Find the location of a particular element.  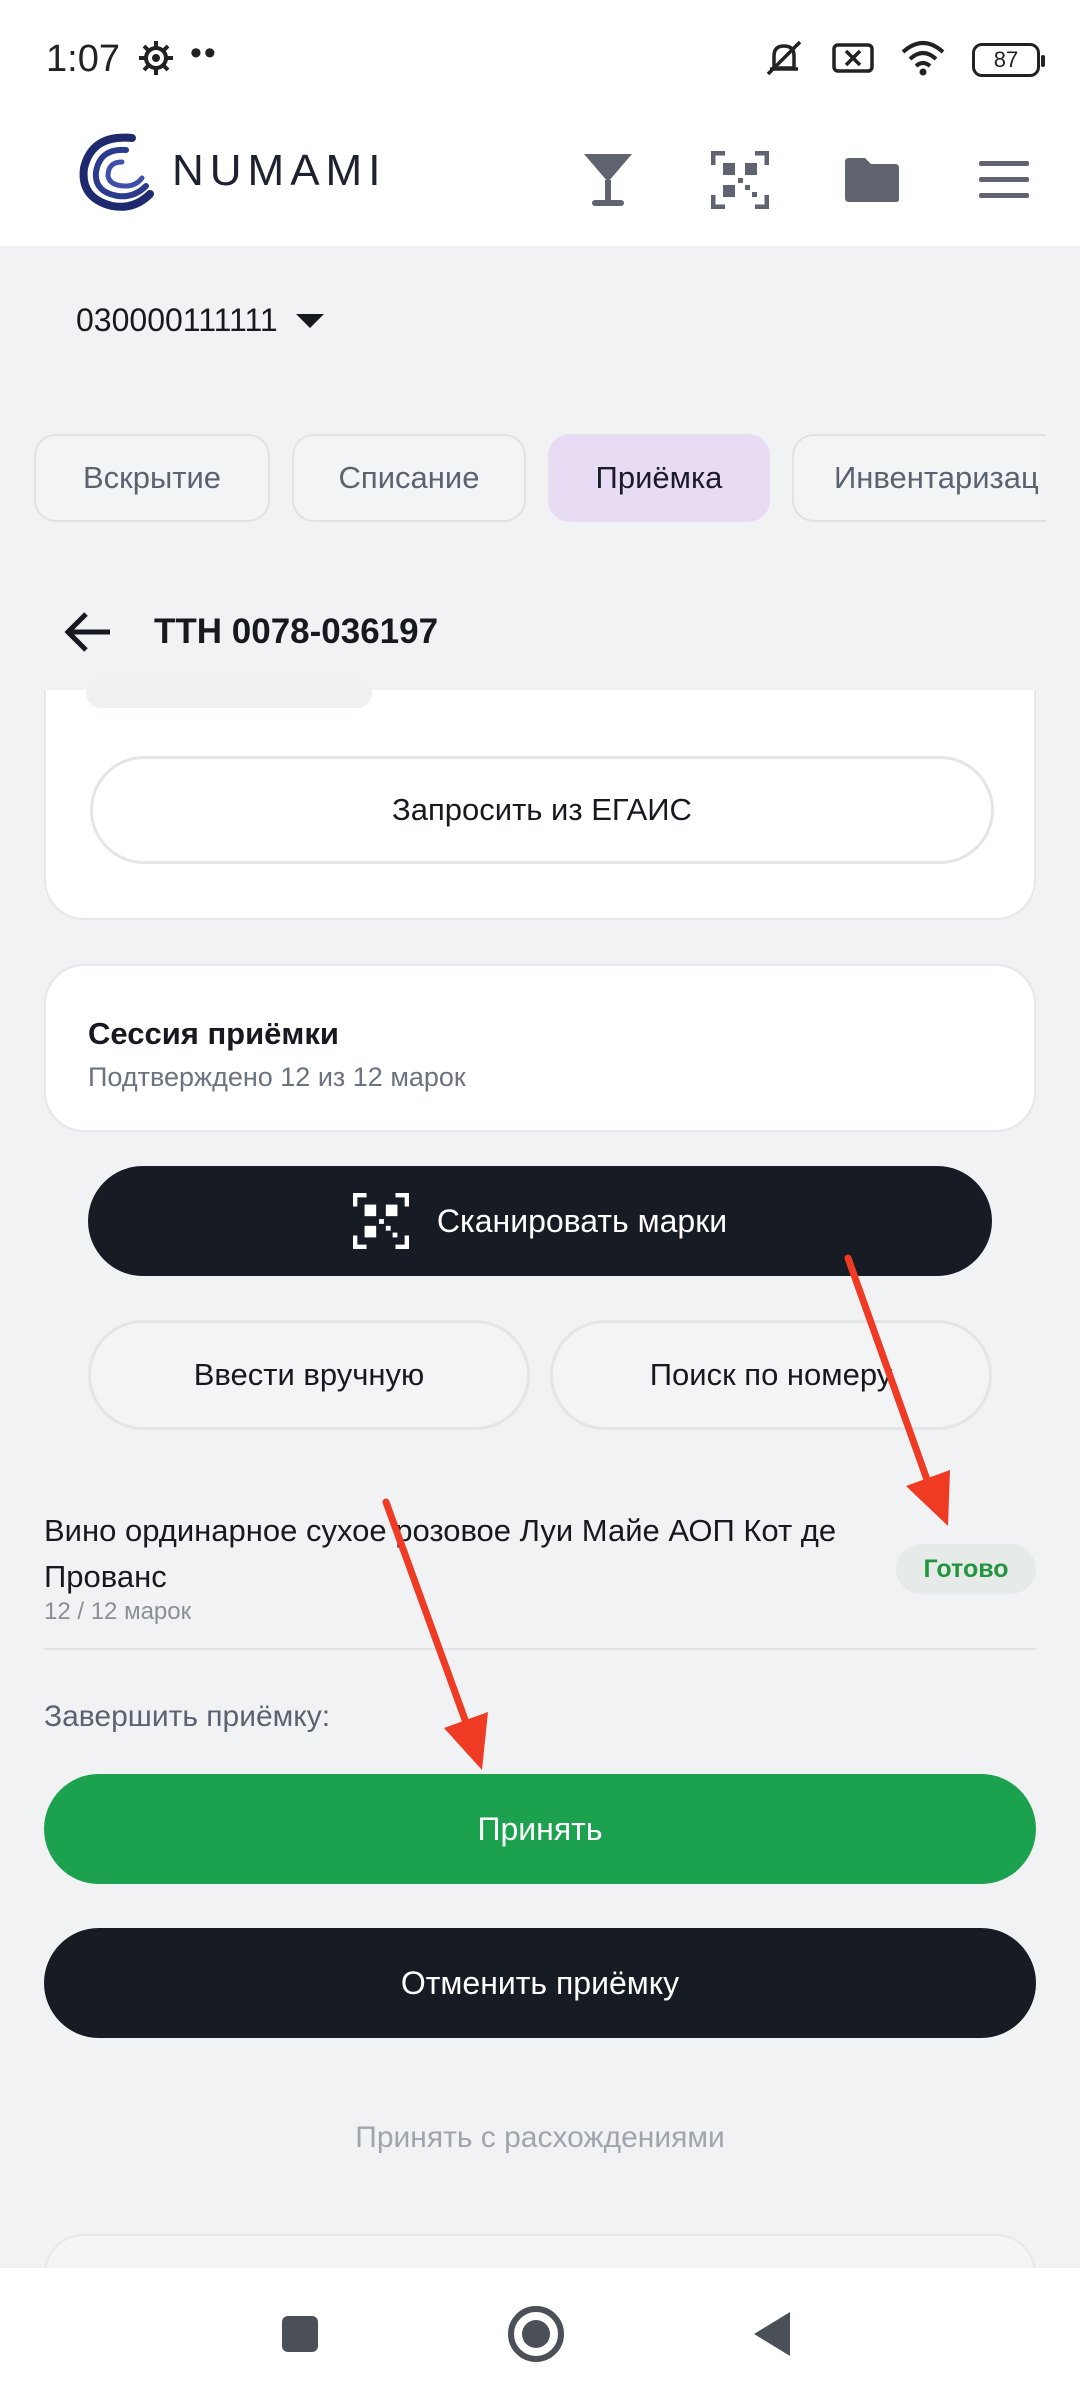

qr-scan-icon is located at coordinates (380, 1221).